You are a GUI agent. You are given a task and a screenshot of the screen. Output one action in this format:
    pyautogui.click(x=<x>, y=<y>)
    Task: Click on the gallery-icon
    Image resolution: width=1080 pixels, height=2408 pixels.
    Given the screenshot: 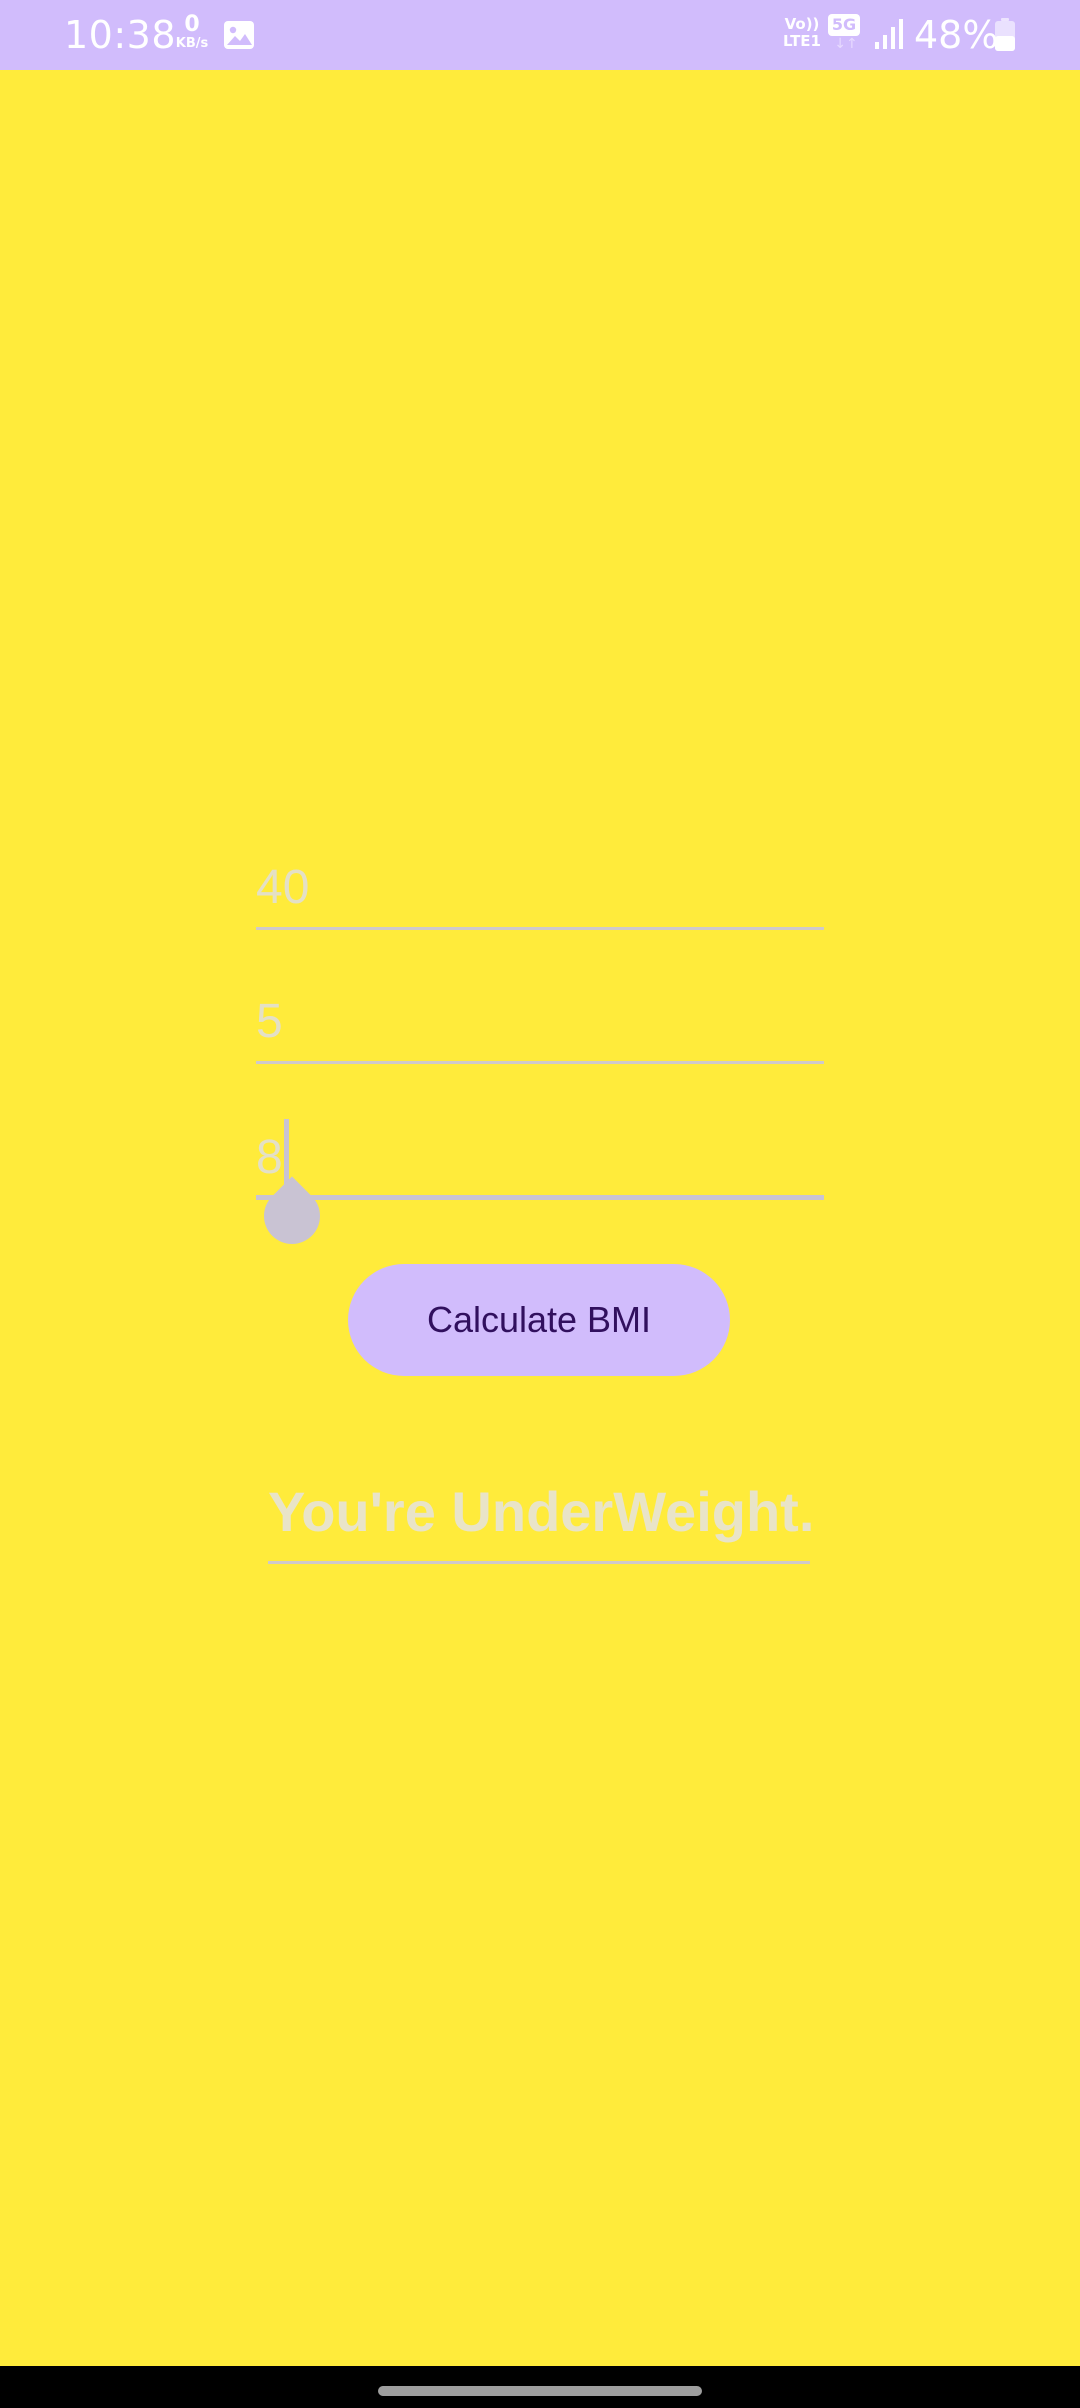 What is the action you would take?
    pyautogui.click(x=239, y=35)
    